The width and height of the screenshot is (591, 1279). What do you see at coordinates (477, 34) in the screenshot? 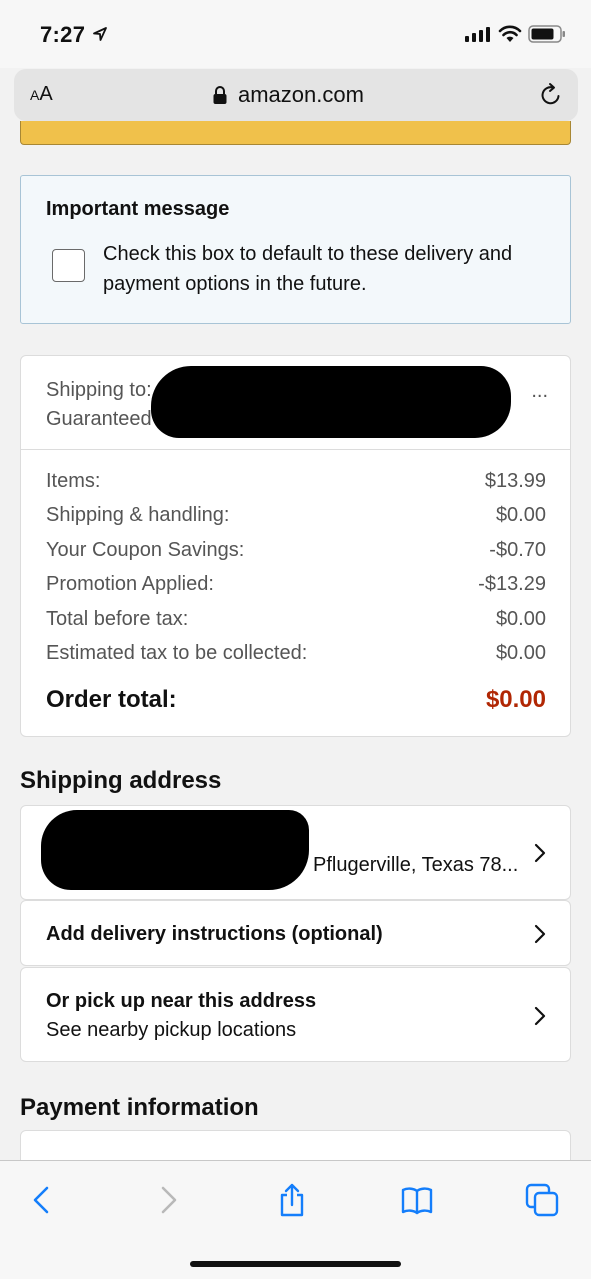
I see `cellular-signal-icon` at bounding box center [477, 34].